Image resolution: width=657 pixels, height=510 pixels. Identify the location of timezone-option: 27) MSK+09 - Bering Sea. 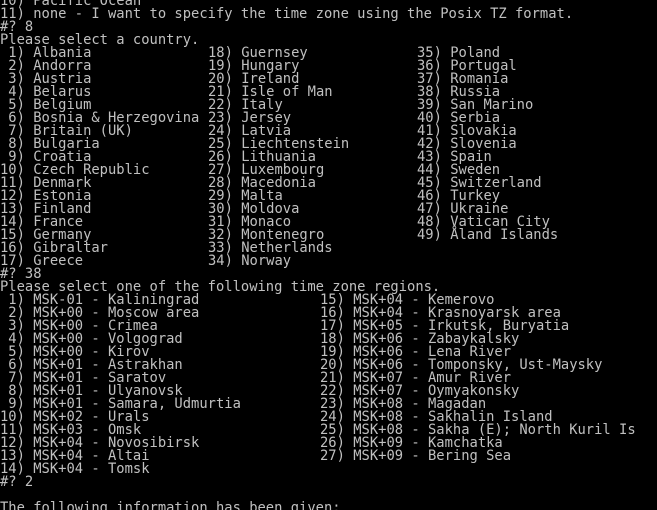
(416, 456).